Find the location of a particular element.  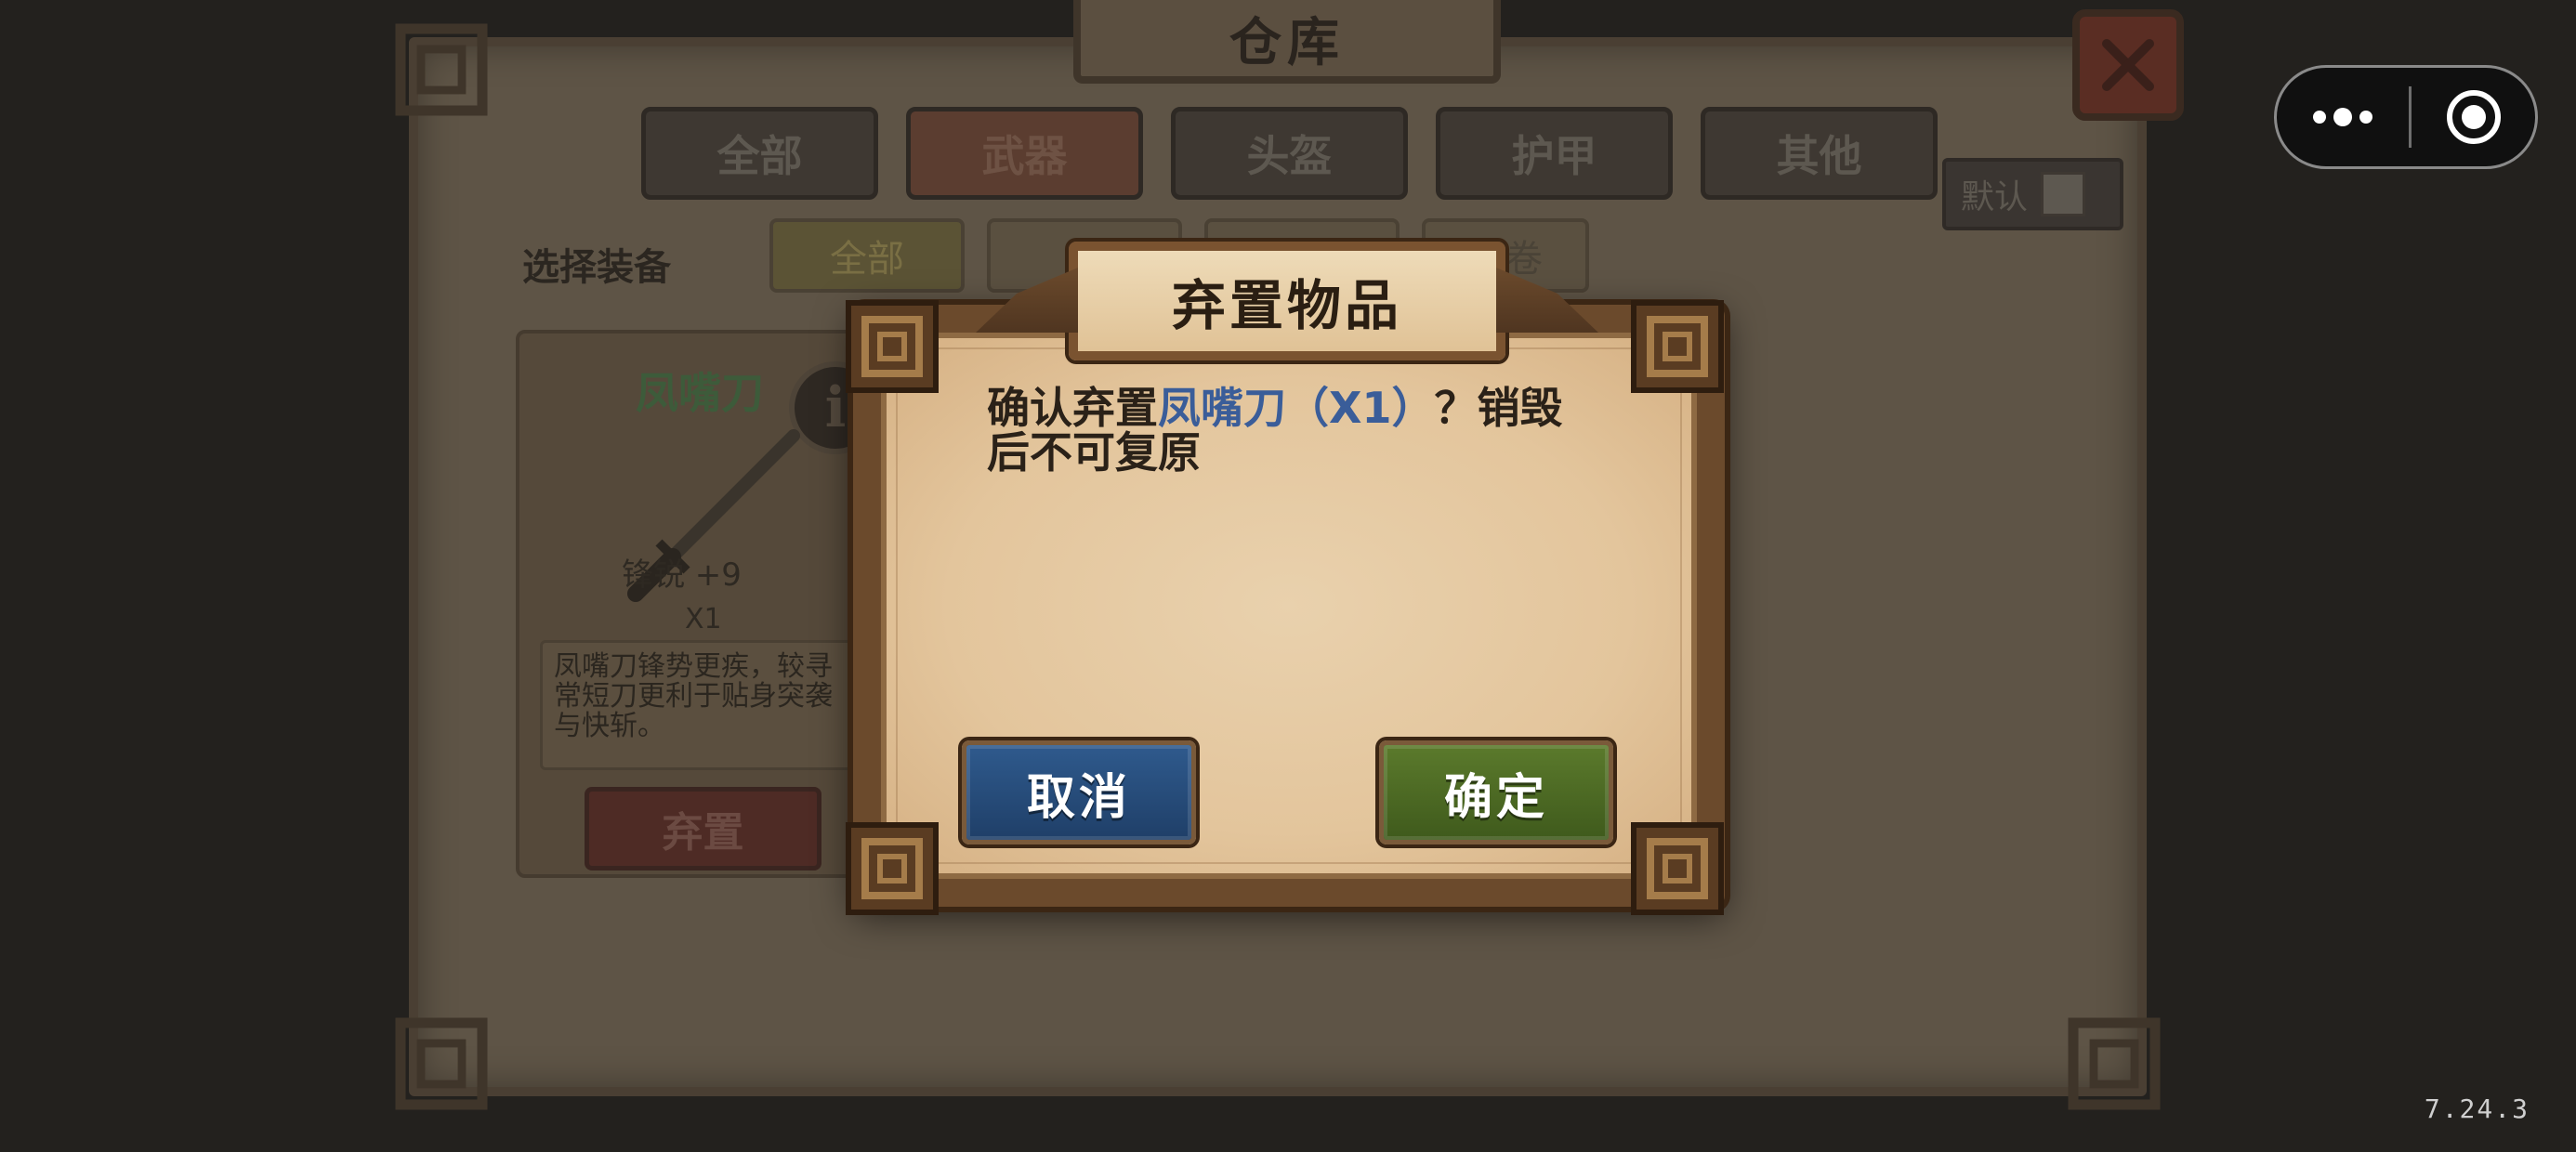

warehouse-title: 仓库 is located at coordinates (1287, 42).